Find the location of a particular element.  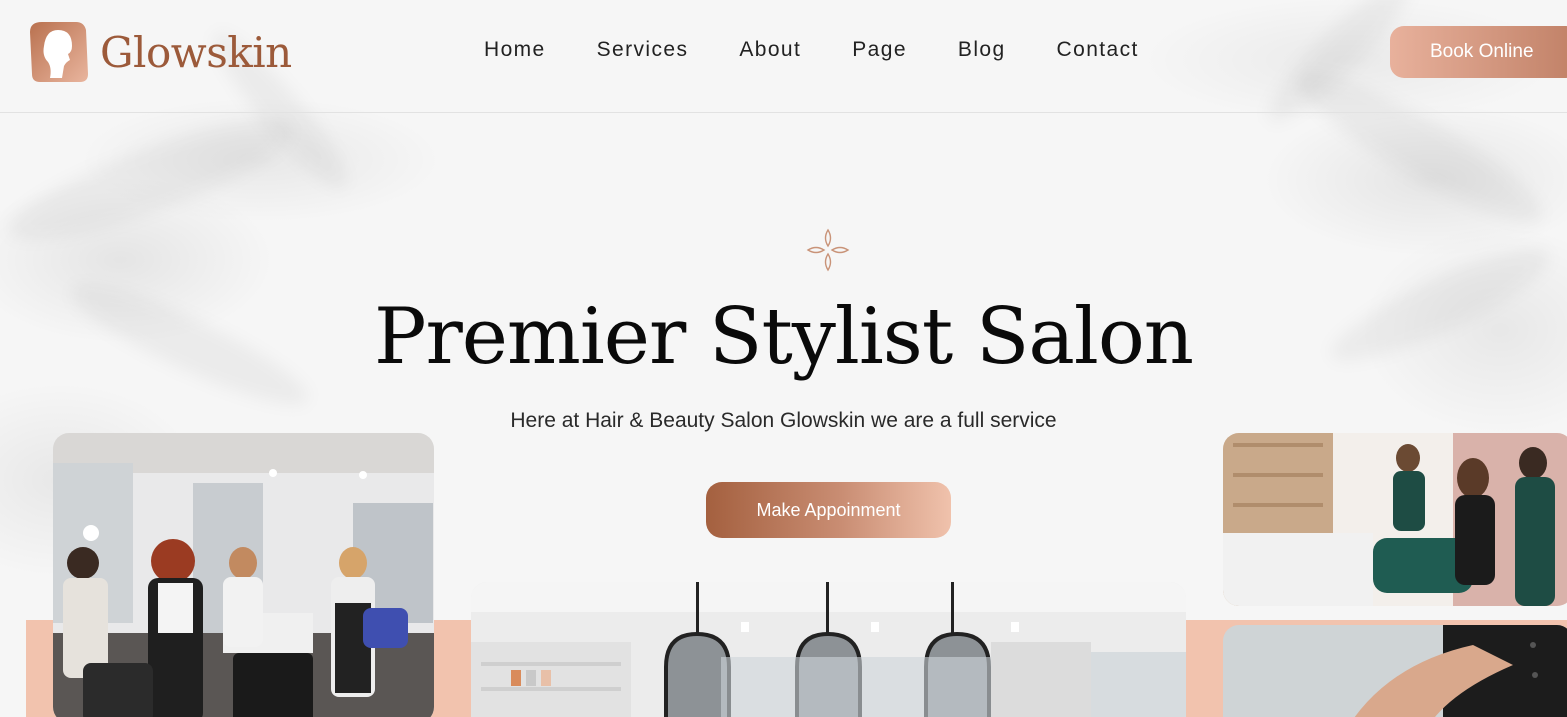

stylists-client-photo is located at coordinates (1395, 519).